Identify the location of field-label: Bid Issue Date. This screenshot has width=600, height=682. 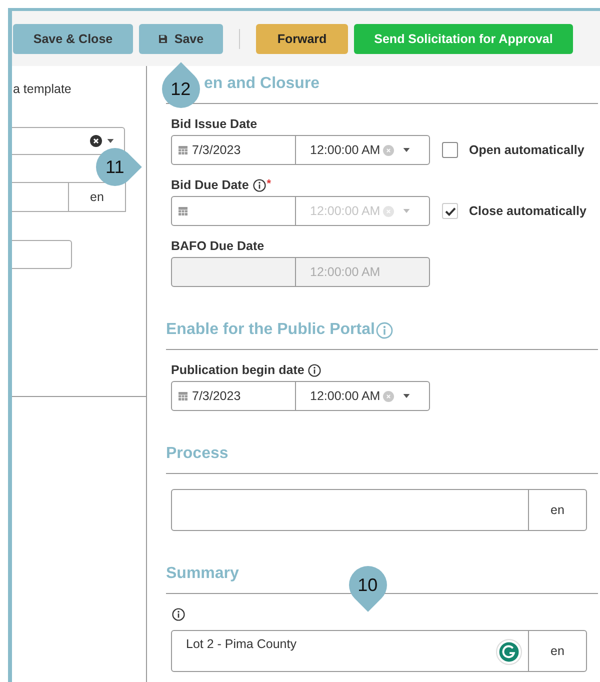
(214, 124).